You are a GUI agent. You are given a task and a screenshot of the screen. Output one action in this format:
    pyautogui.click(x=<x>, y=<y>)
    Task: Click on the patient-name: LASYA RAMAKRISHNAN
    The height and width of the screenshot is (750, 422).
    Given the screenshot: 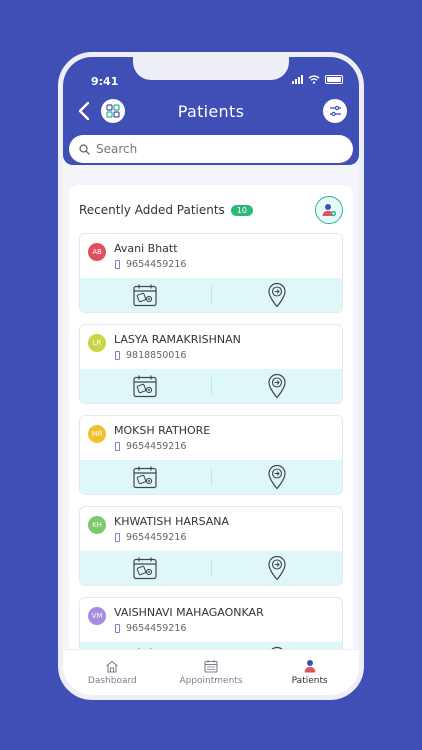 What is the action you would take?
    pyautogui.click(x=177, y=339)
    